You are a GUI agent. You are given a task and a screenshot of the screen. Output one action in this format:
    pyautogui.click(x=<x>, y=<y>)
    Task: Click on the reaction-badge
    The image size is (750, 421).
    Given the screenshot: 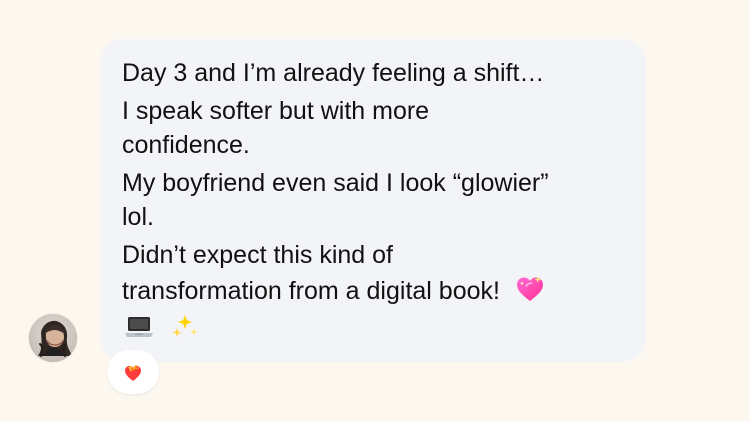 What is the action you would take?
    pyautogui.click(x=133, y=372)
    